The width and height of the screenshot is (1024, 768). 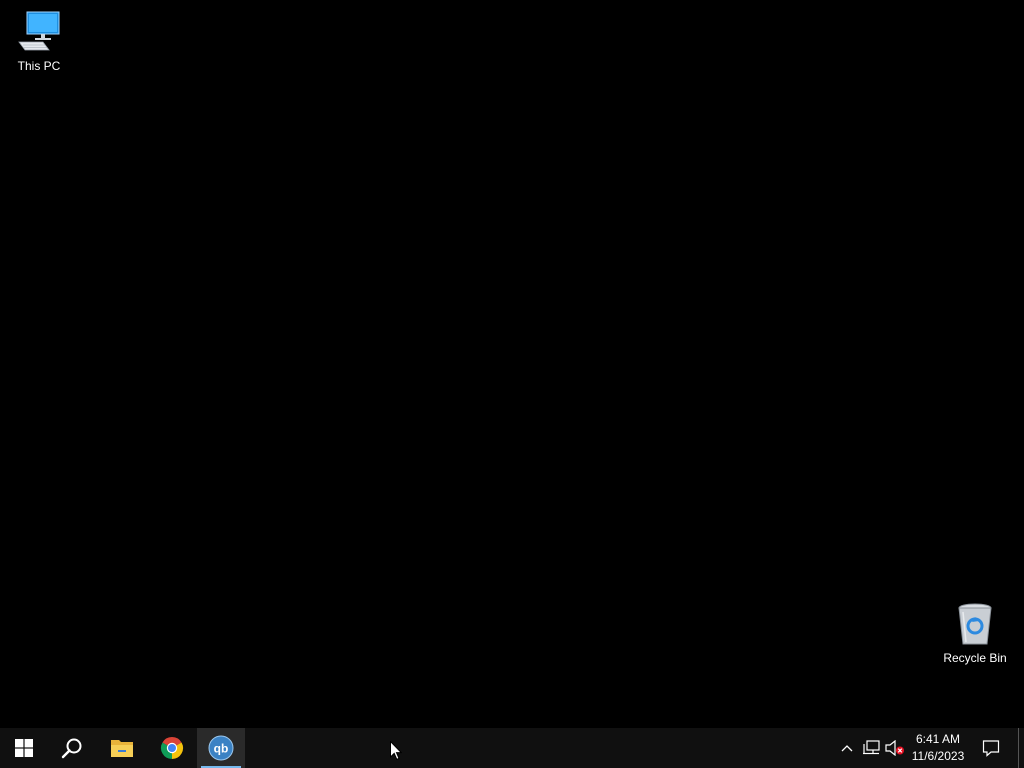 I want to click on qbittorrent-icon-text: qb, so click(x=221, y=749).